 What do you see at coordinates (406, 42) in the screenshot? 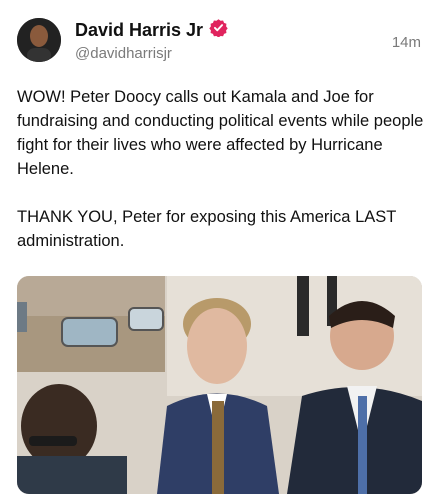
I see `post-timestamp: 14m` at bounding box center [406, 42].